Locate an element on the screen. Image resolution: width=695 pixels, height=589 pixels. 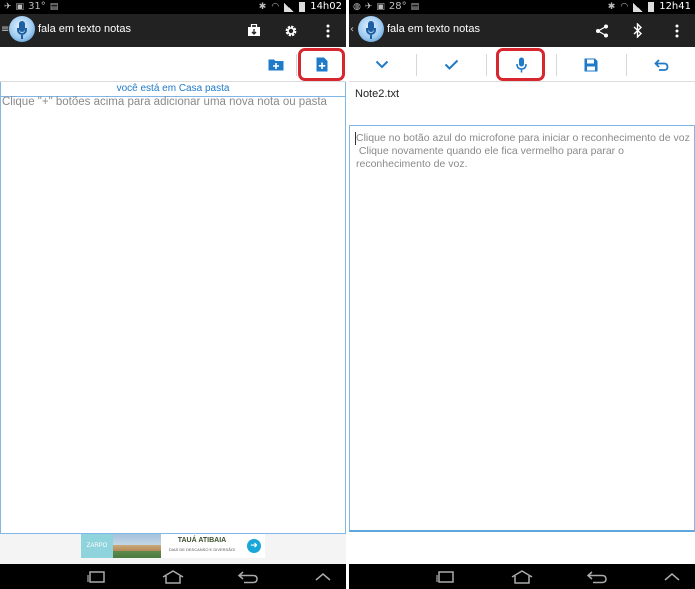
save-icon is located at coordinates (591, 64).